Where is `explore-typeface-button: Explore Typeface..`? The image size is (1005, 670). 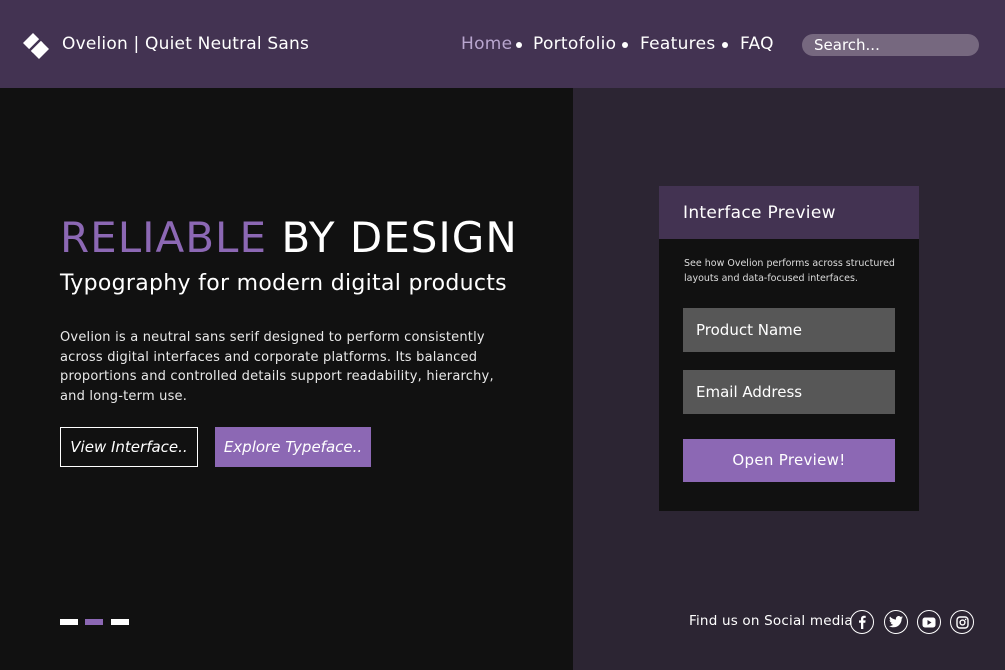 explore-typeface-button: Explore Typeface.. is located at coordinates (293, 447).